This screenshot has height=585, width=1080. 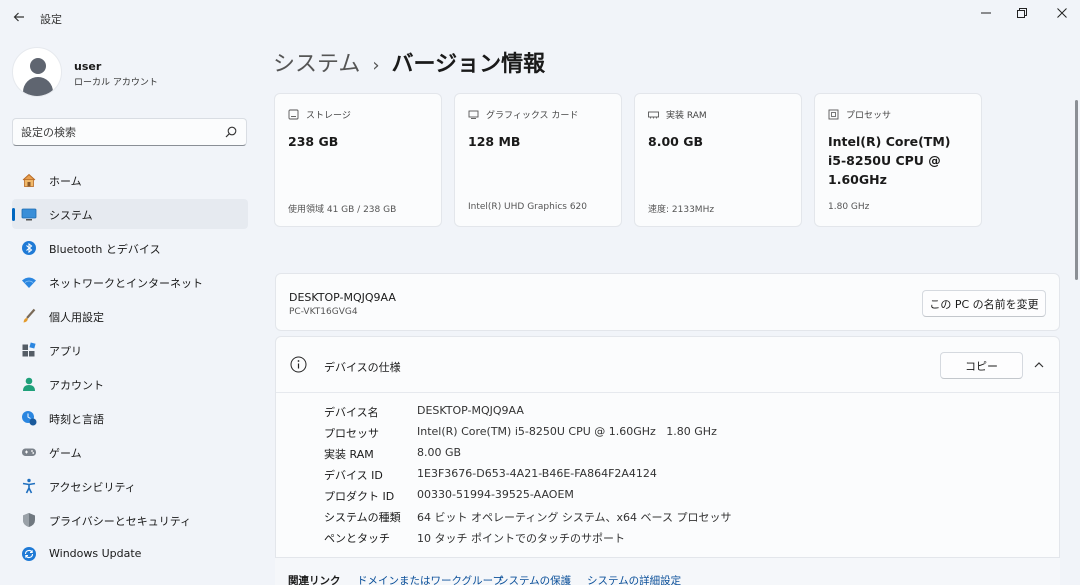 What do you see at coordinates (130, 214) in the screenshot?
I see `sidebar-item-system: システム` at bounding box center [130, 214].